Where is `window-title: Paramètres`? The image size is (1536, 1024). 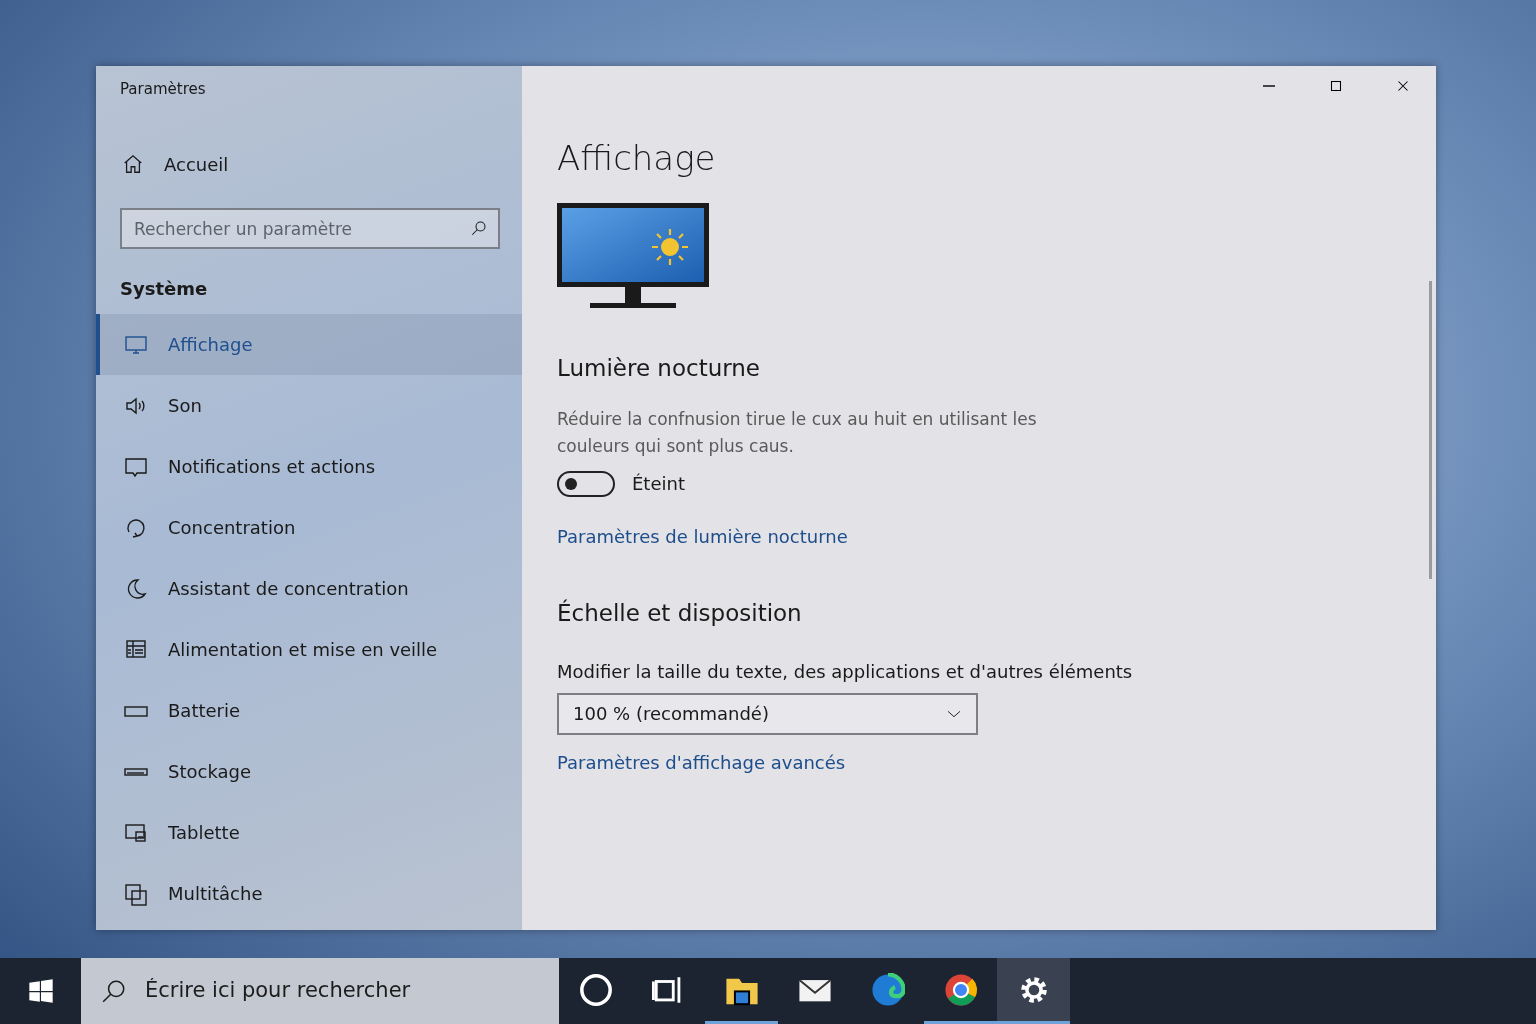 window-title: Paramètres is located at coordinates (163, 89).